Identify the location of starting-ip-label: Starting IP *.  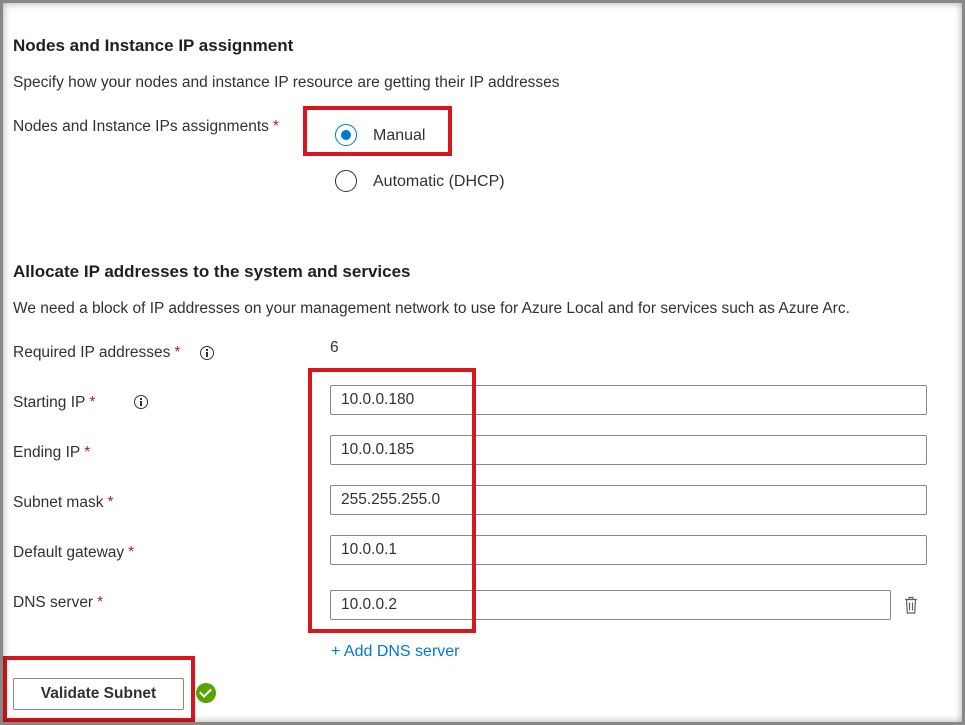
(54, 403).